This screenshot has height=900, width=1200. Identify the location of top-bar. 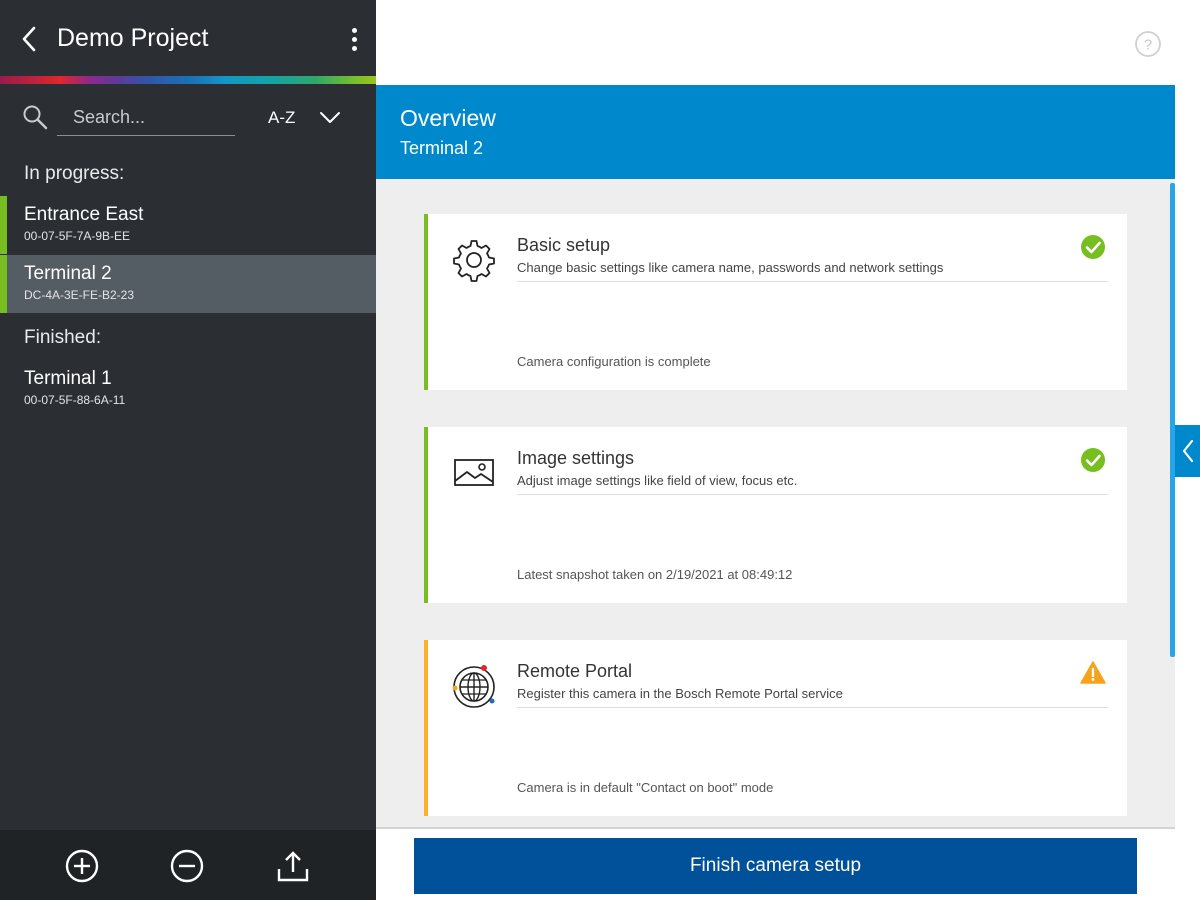
(788, 42).